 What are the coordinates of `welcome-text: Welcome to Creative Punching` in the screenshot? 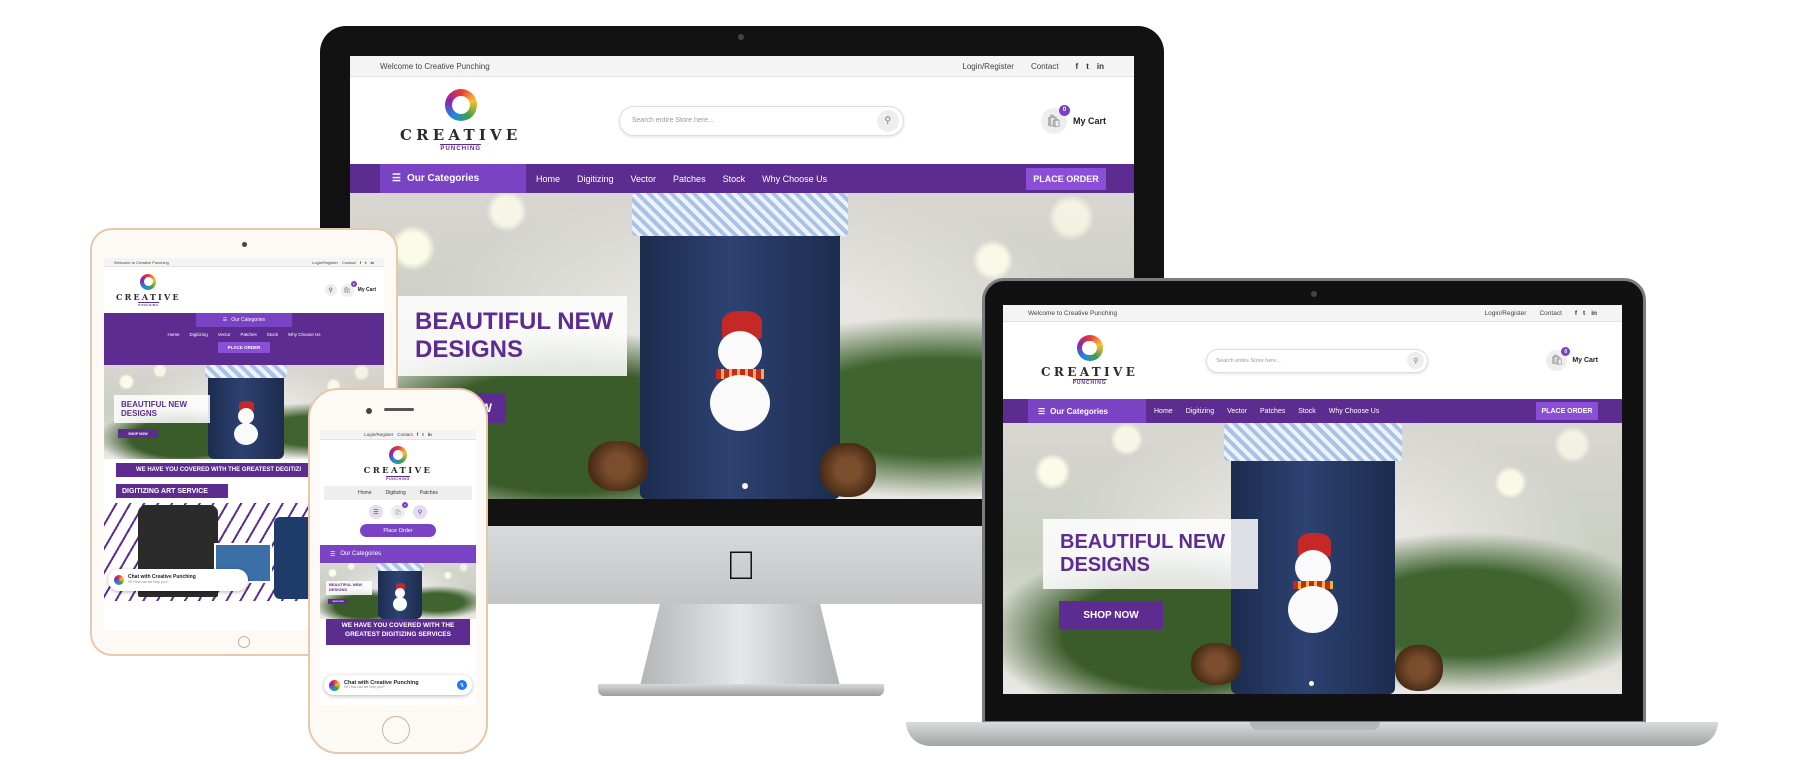 It's located at (141, 262).